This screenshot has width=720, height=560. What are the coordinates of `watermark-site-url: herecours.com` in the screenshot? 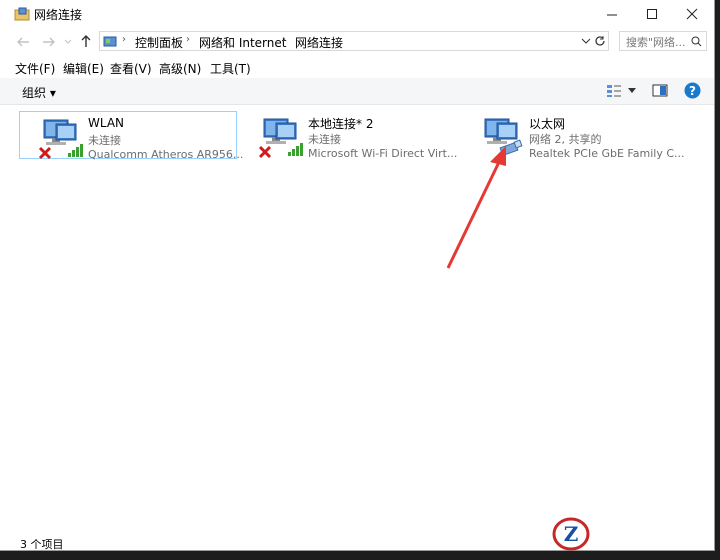 It's located at (633, 542).